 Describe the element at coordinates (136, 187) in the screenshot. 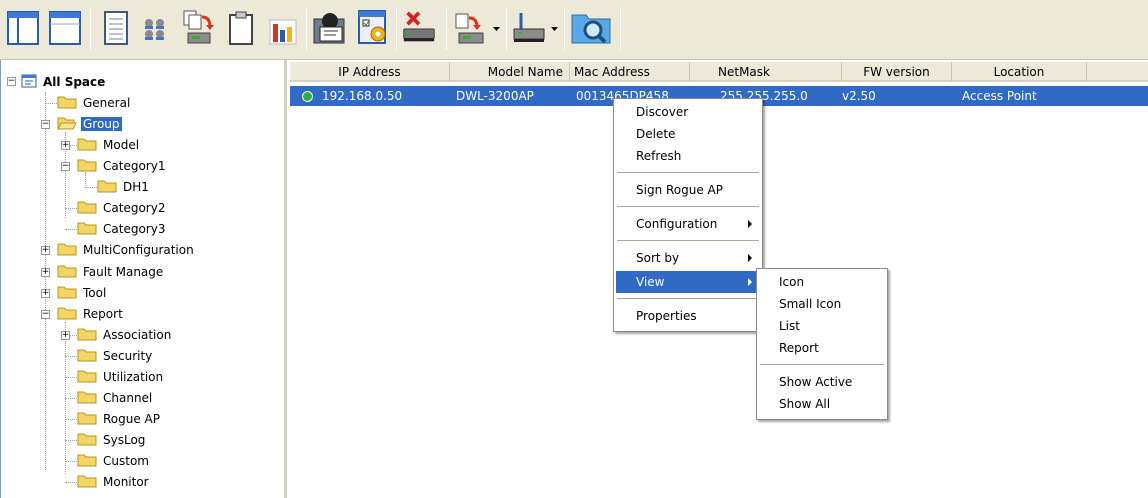

I see `tree-item-label: DH1` at that location.